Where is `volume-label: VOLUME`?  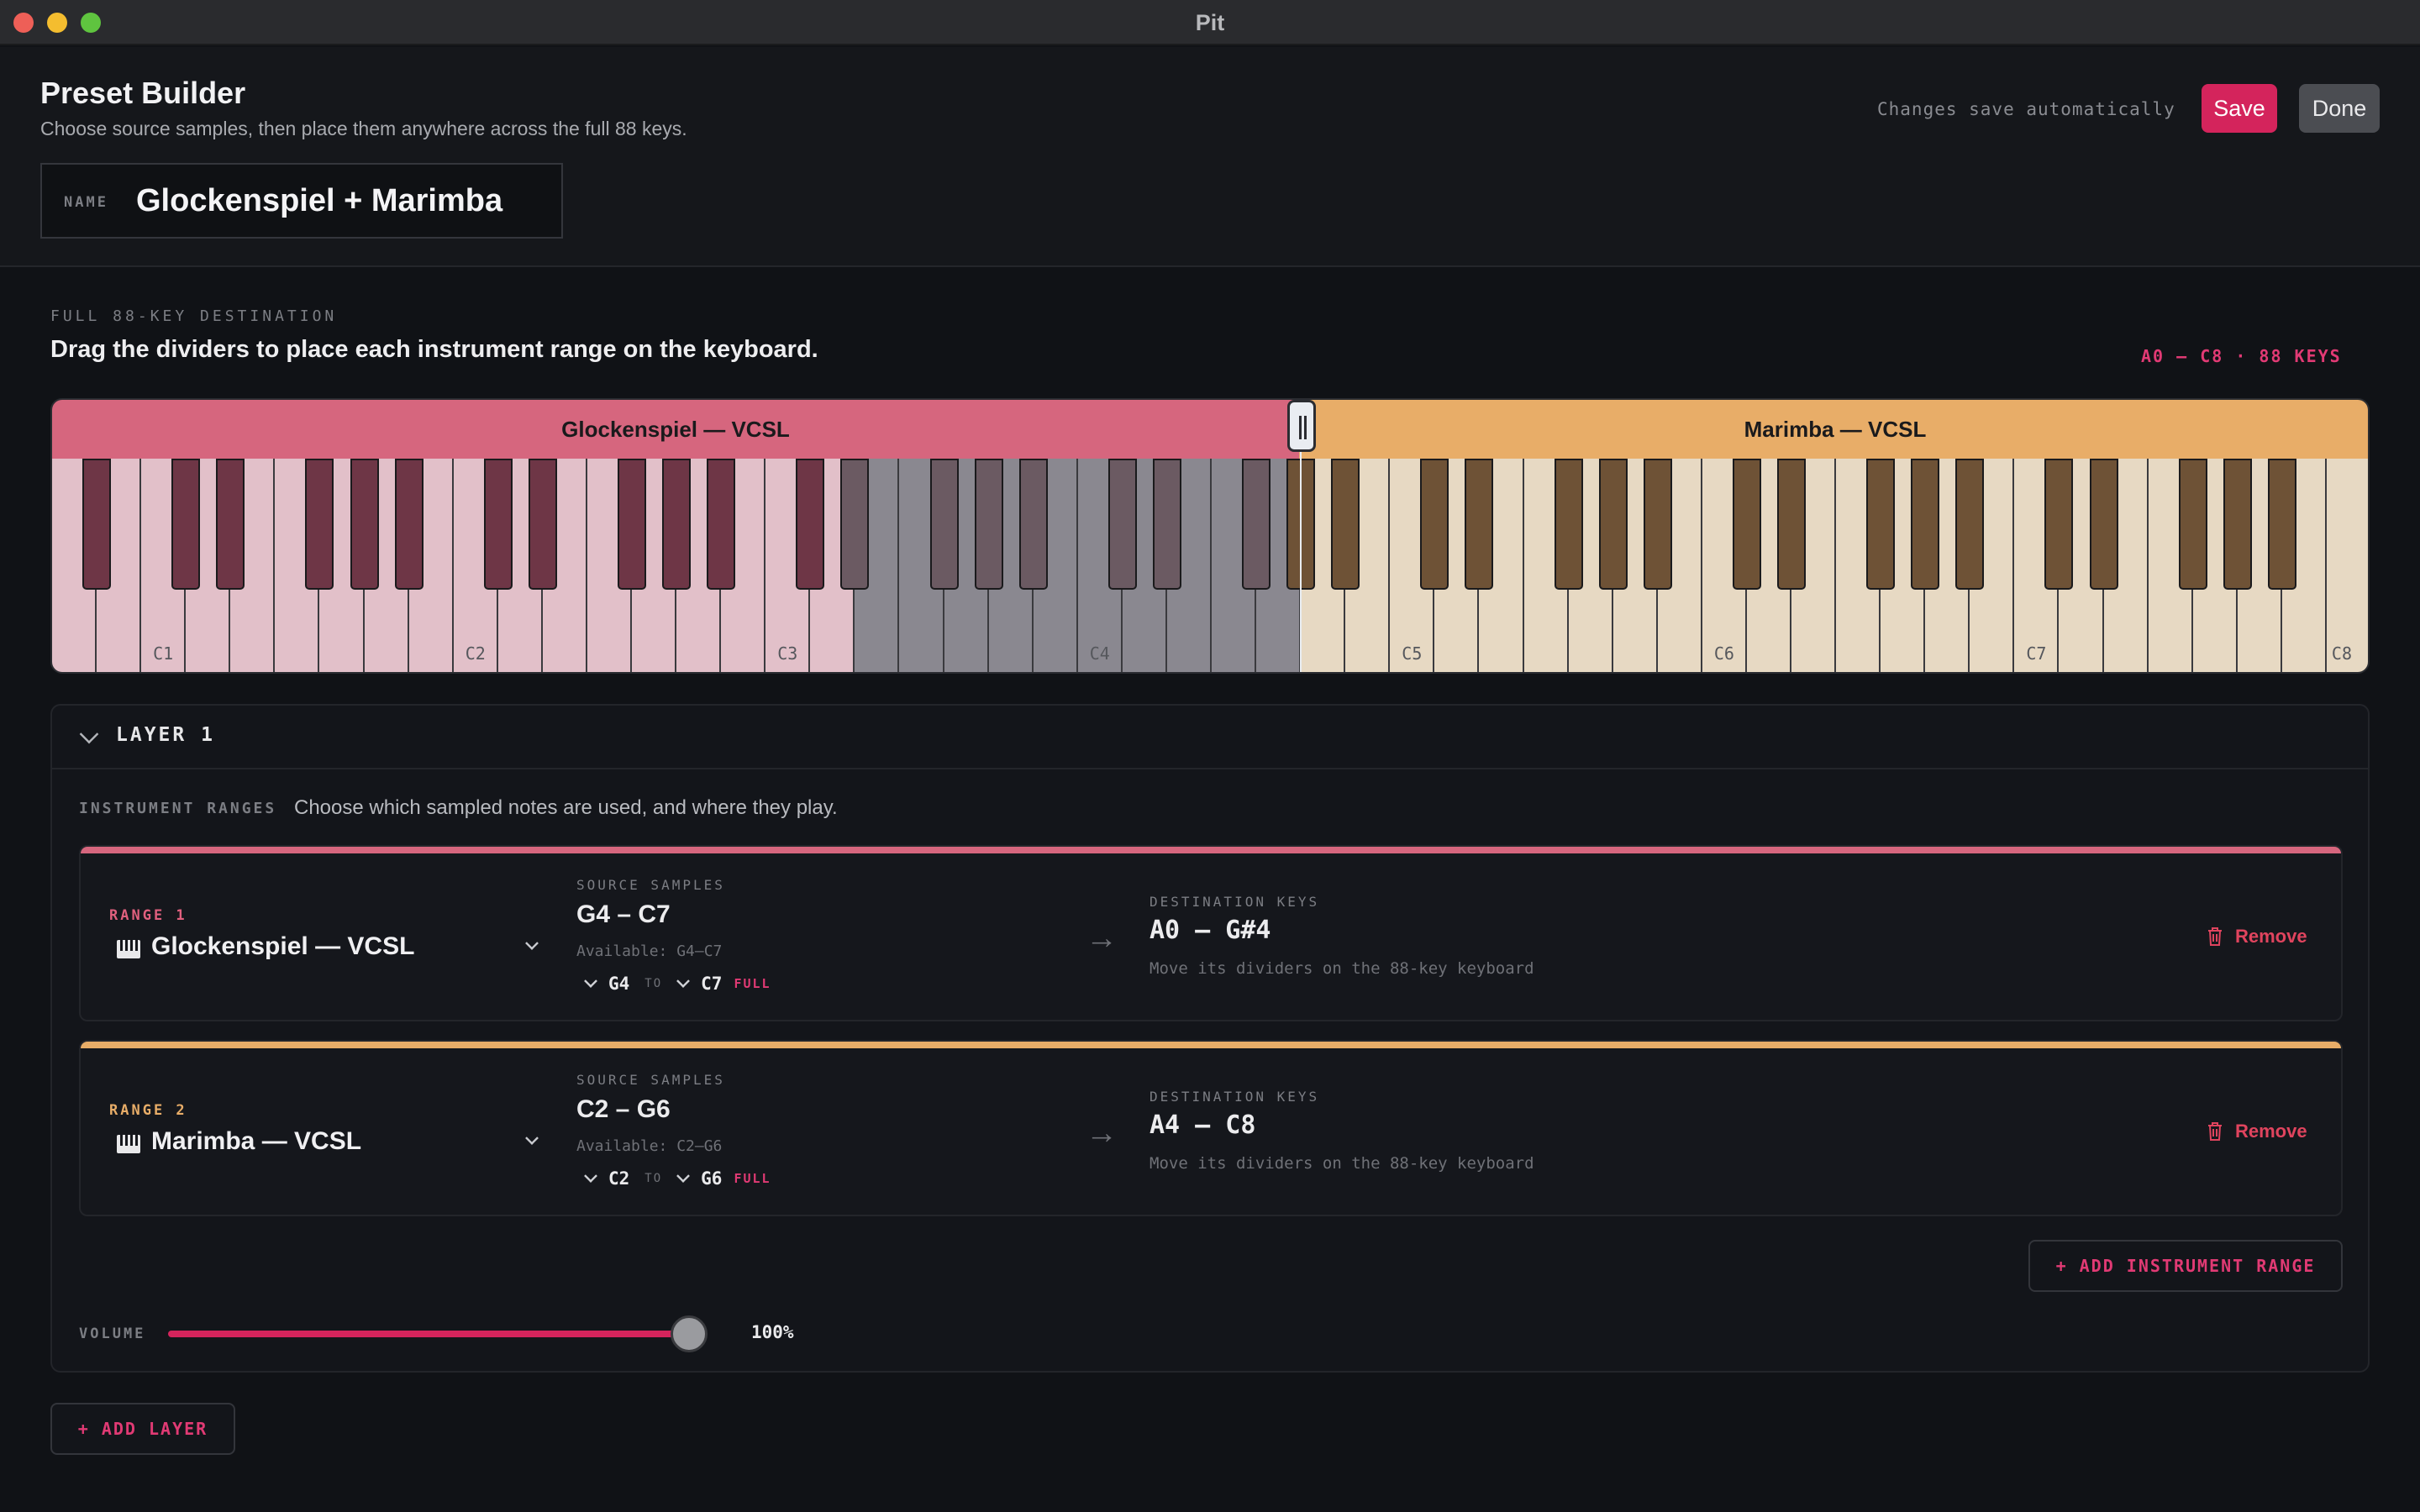 volume-label: VOLUME is located at coordinates (113, 1334).